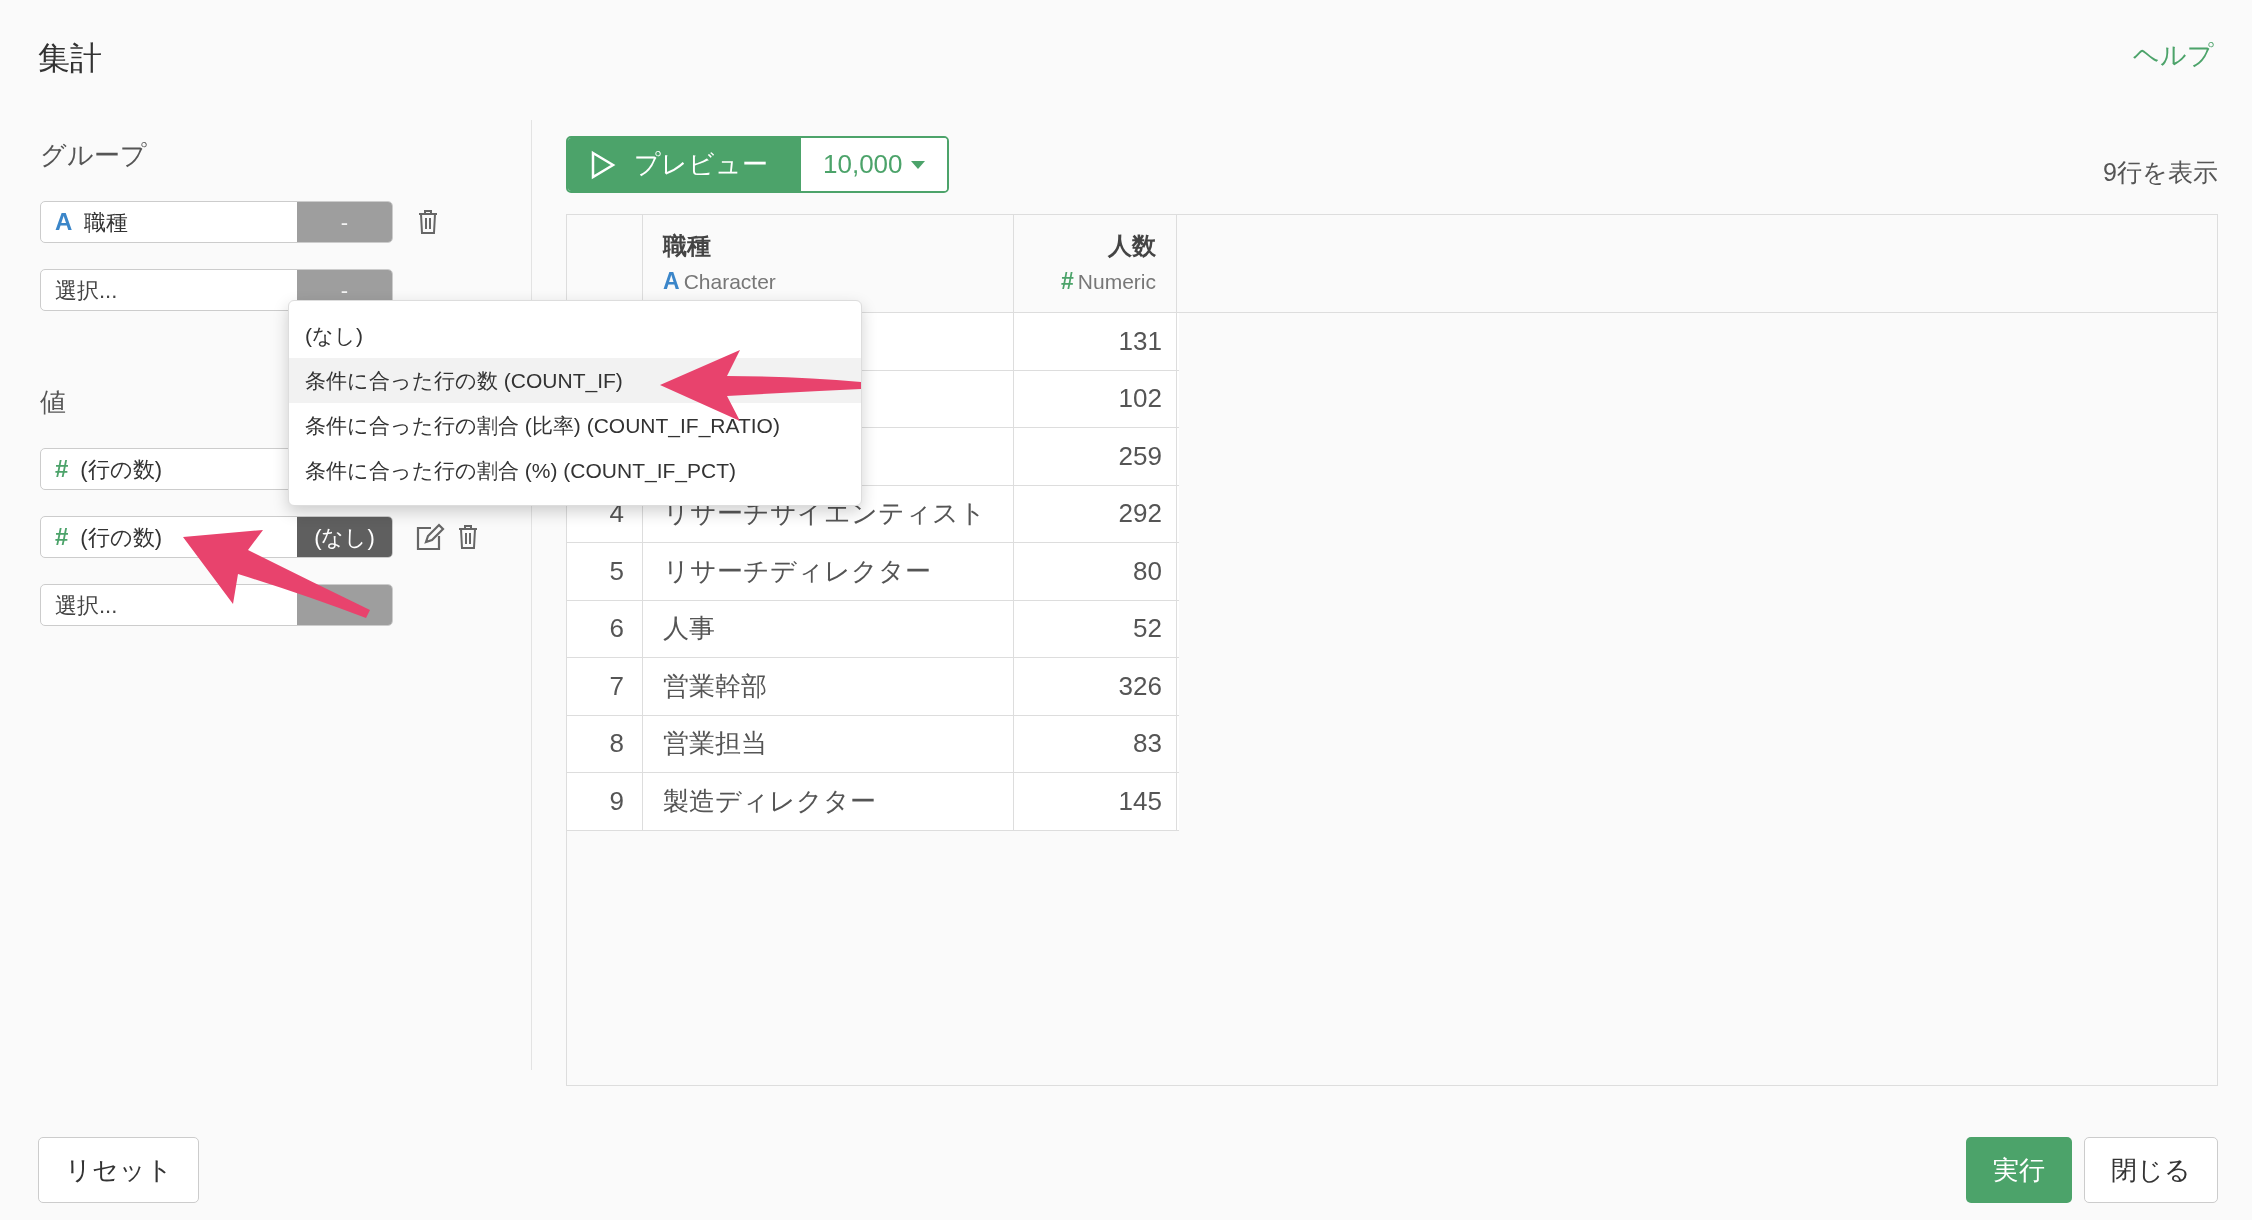 The width and height of the screenshot is (2252, 1220). Describe the element at coordinates (1147, 571) in the screenshot. I see `table-cell-text: 80` at that location.